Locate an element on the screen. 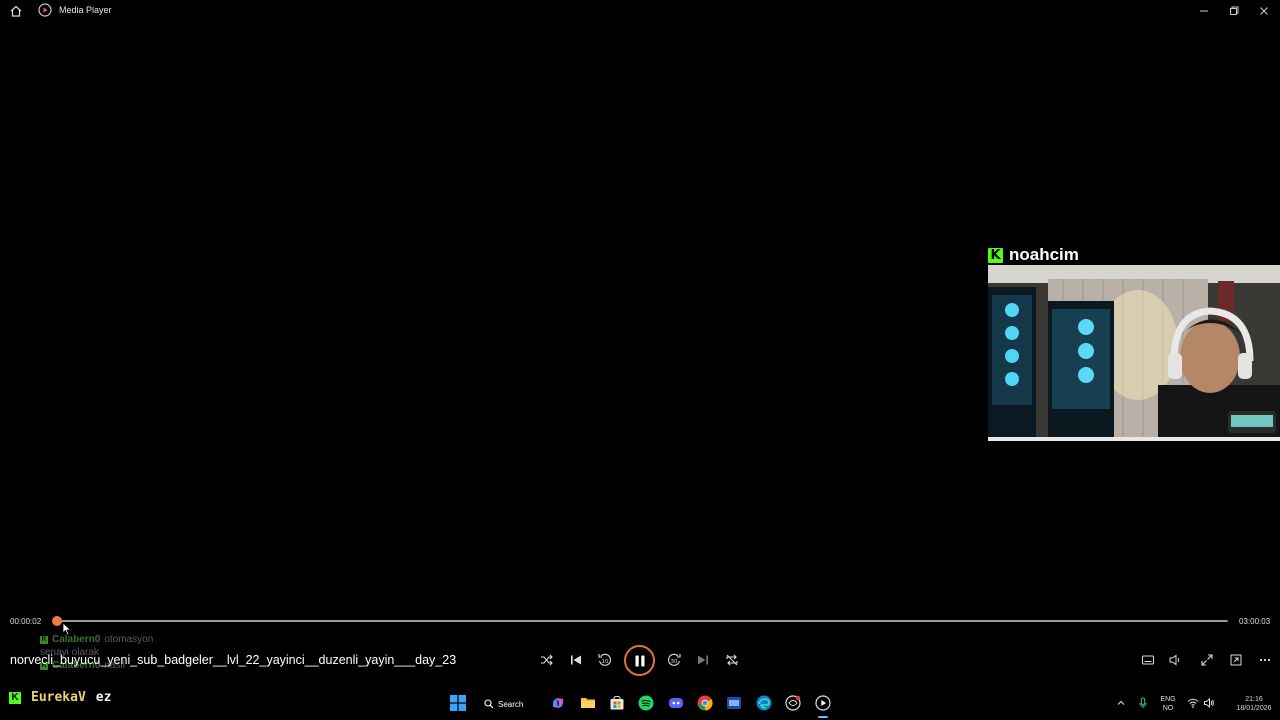 The width and height of the screenshot is (1280, 720). keyboard-layout-label: NO is located at coordinates (1168, 708).